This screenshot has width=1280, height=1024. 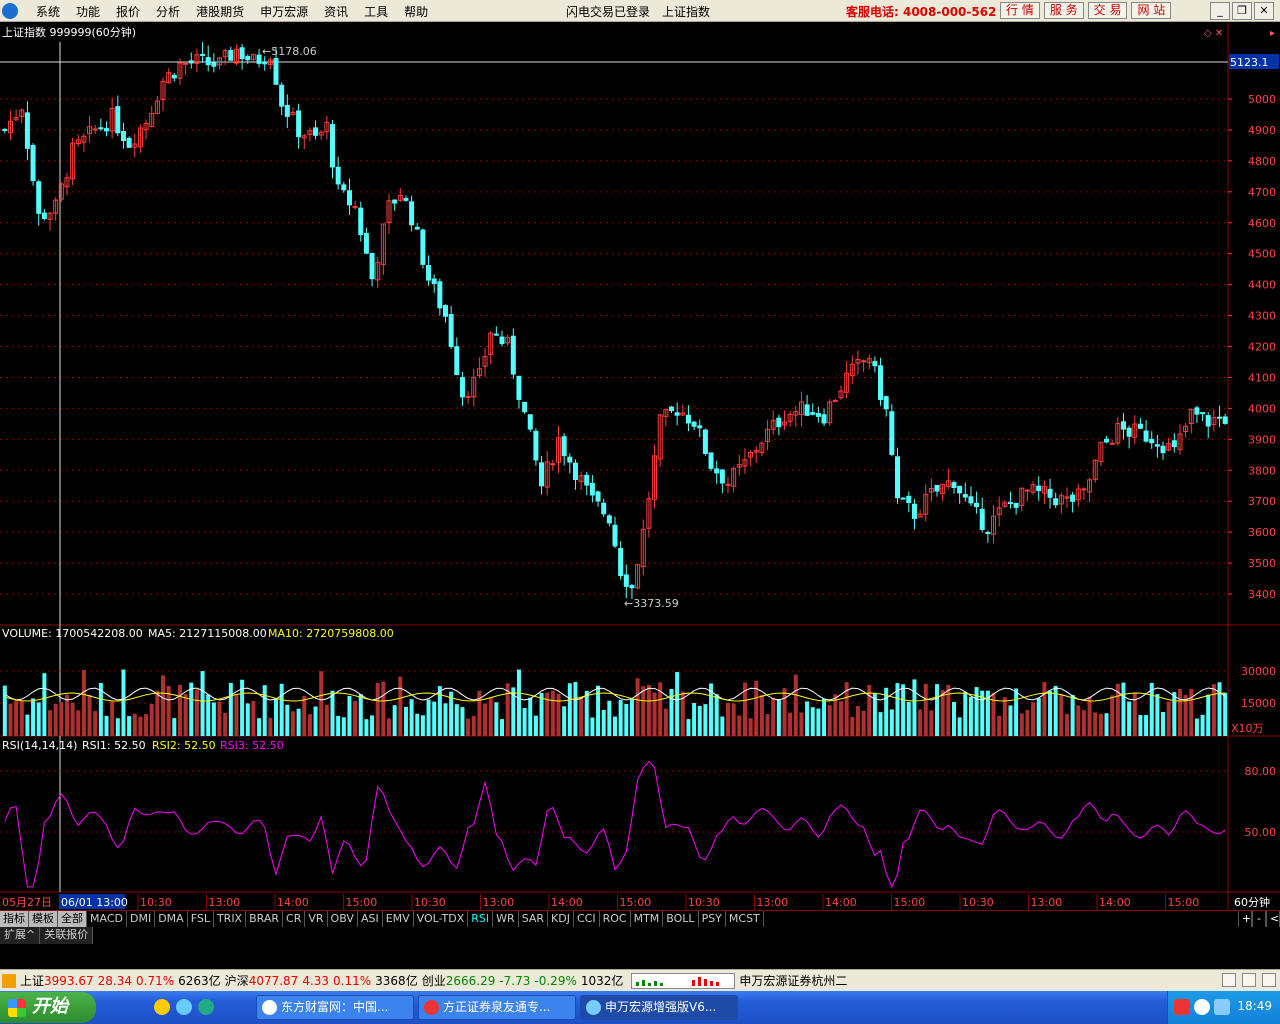 I want to click on restore-icon: ❐, so click(x=1242, y=11).